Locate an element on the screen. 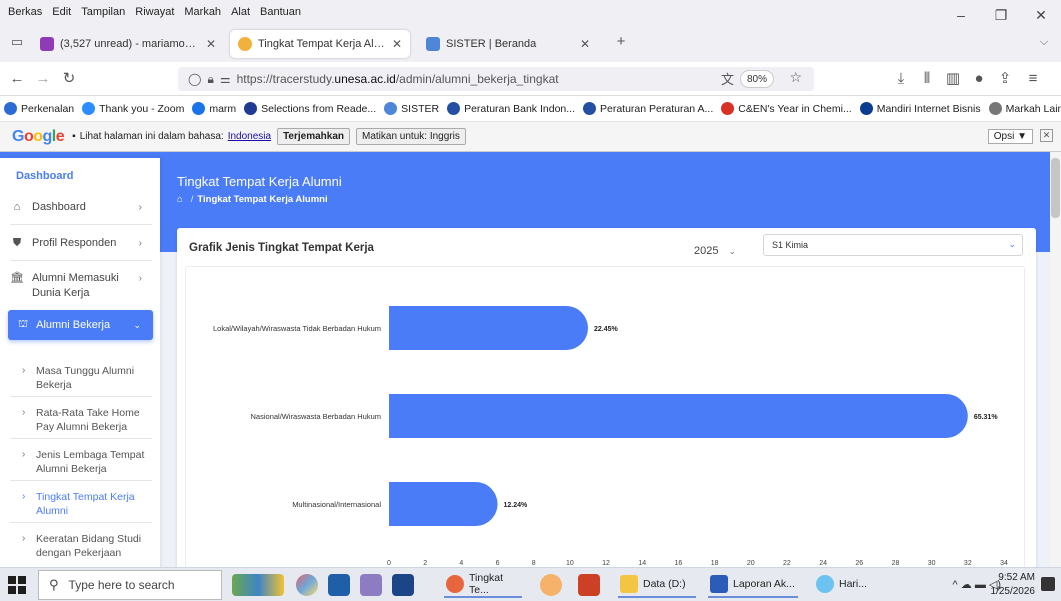 The image size is (1061, 601). tab-mail: (3,527 unread) - mariamonicasi ✕ is located at coordinates (128, 44).